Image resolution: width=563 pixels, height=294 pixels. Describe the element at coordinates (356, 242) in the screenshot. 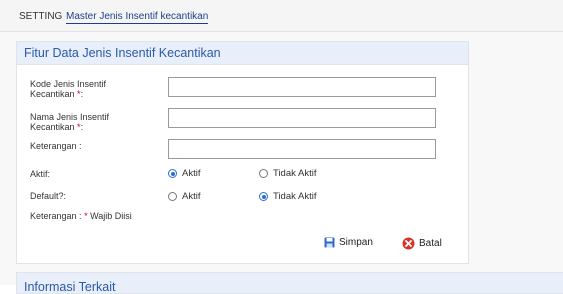

I see `save-label: Simpan` at that location.